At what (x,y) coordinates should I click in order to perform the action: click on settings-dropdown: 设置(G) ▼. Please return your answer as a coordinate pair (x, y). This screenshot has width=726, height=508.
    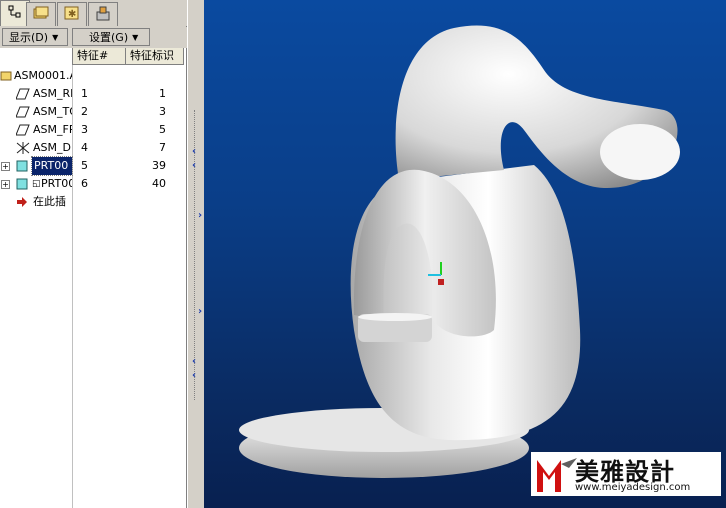
    Looking at the image, I should click on (111, 37).